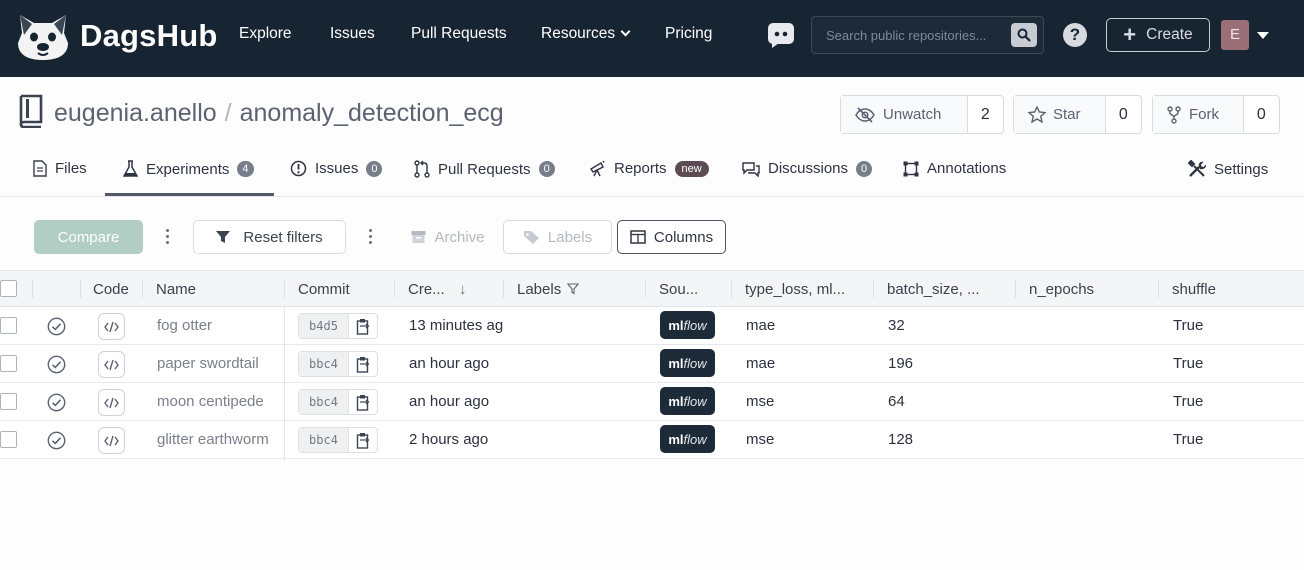  What do you see at coordinates (213, 439) in the screenshot?
I see `experiment-name: glitter earthworm` at bounding box center [213, 439].